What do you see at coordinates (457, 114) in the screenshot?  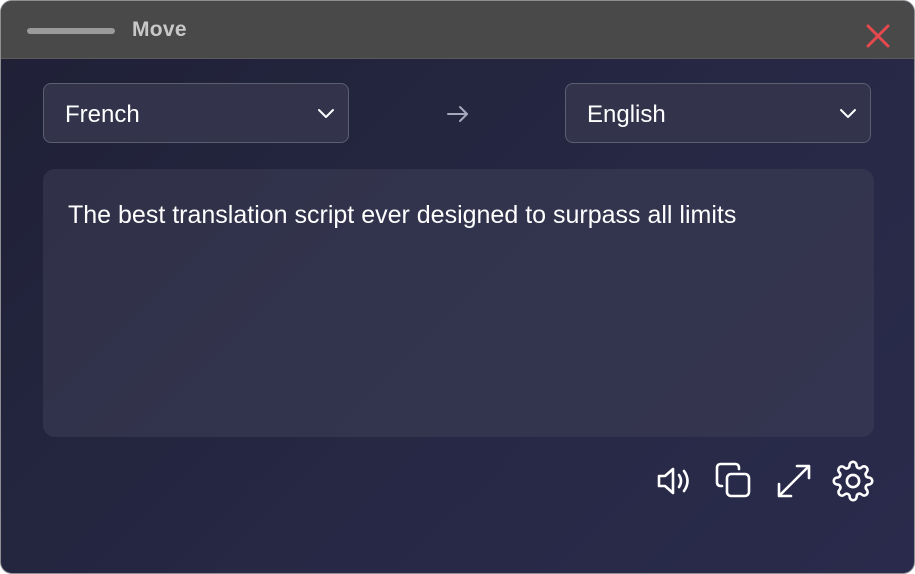 I see `arrow-right-icon` at bounding box center [457, 114].